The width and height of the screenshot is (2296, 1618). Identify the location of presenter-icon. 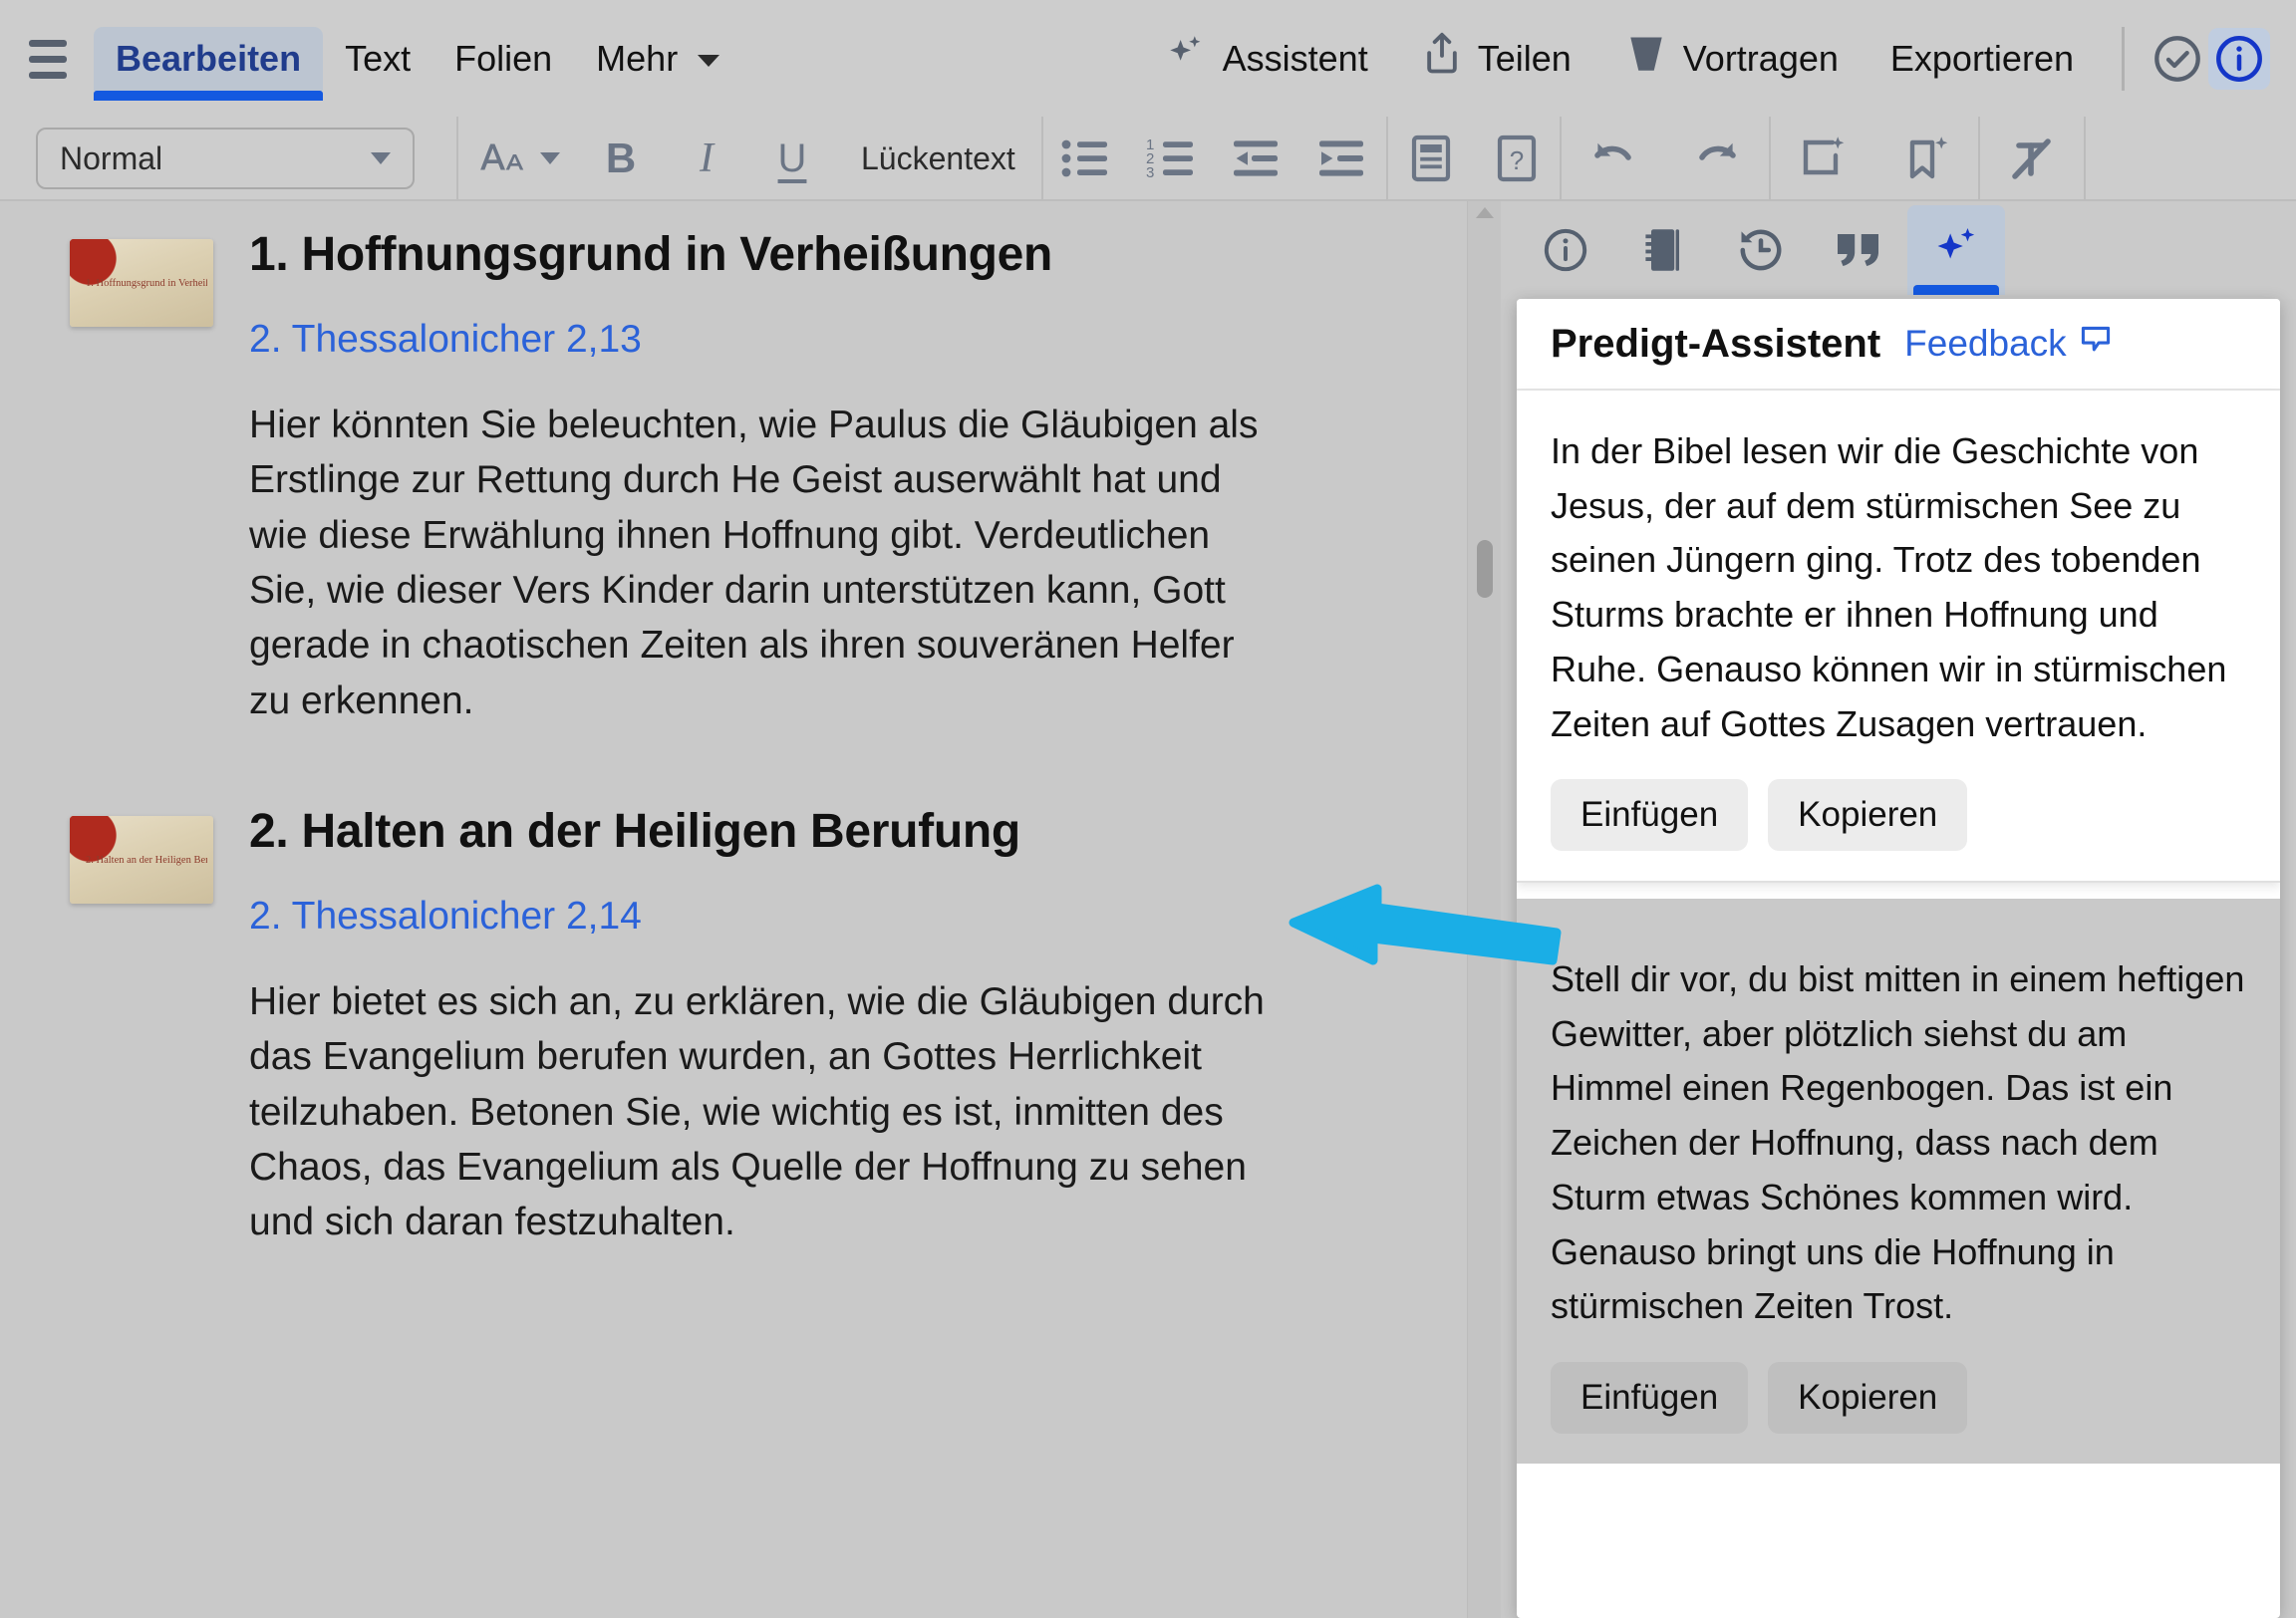
(1646, 59).